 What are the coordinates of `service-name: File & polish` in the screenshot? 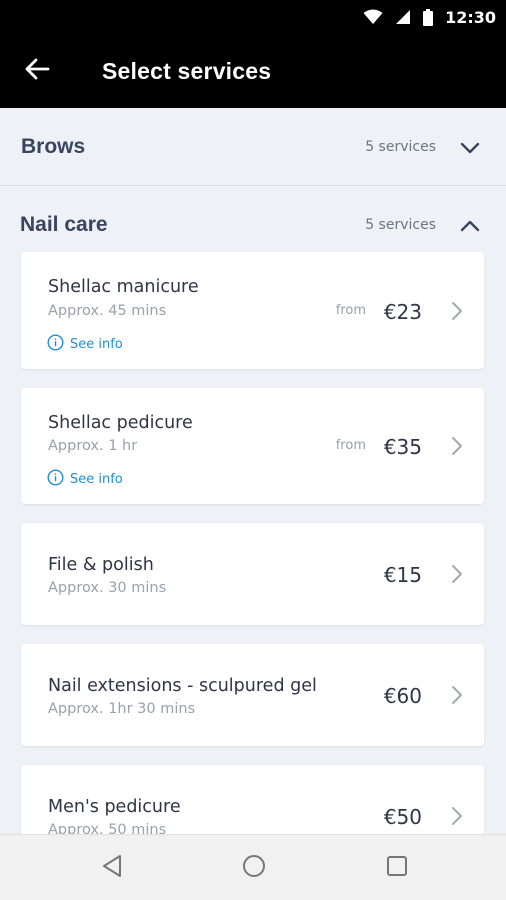 It's located at (101, 565).